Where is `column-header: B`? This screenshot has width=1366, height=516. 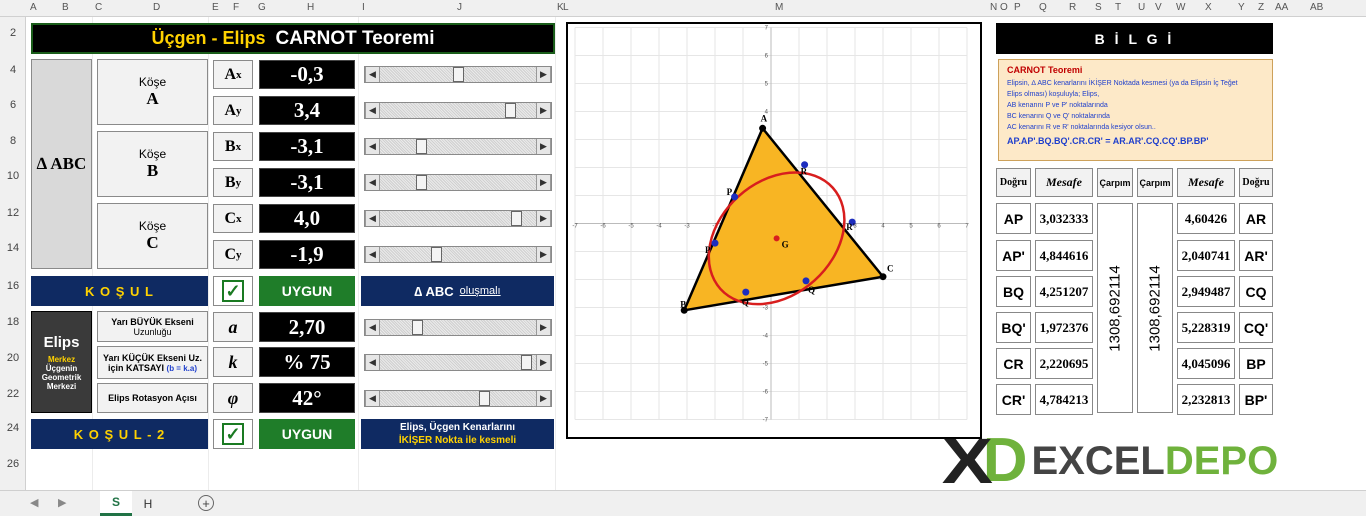
column-header: B is located at coordinates (65, 7).